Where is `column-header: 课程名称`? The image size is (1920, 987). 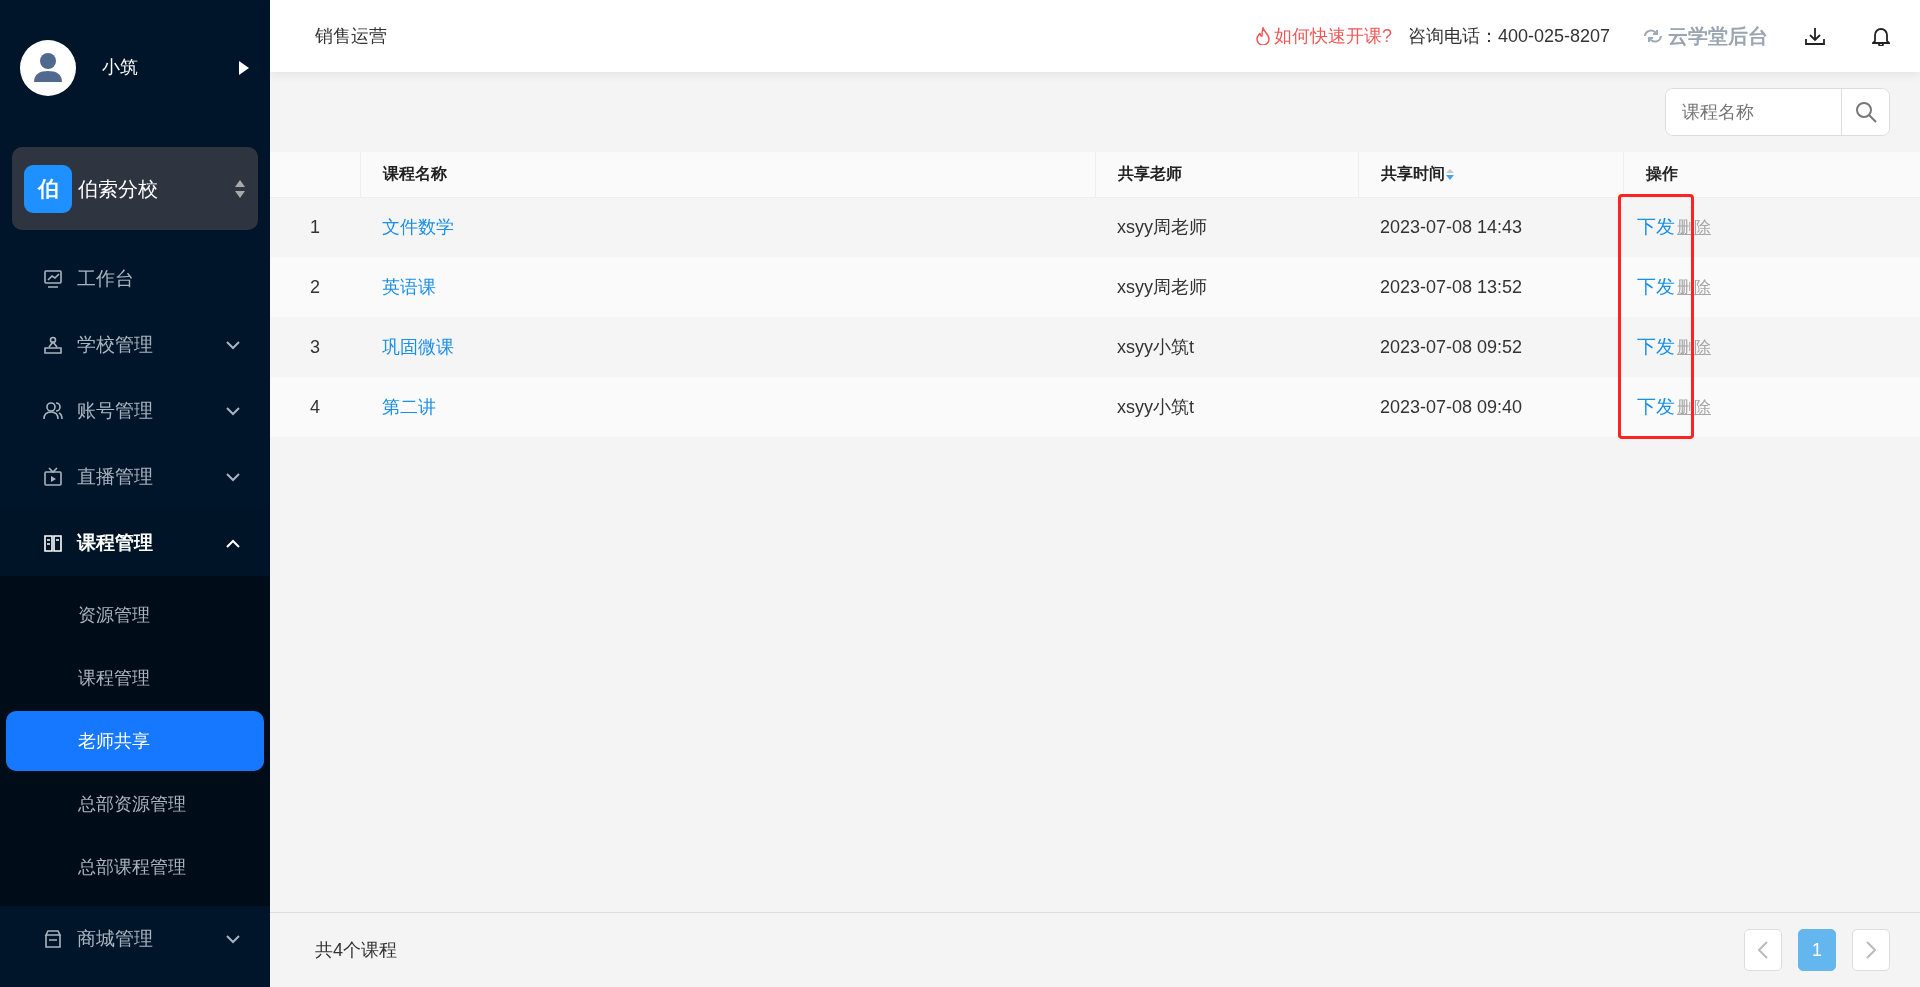
column-header: 课程名称 is located at coordinates (414, 174).